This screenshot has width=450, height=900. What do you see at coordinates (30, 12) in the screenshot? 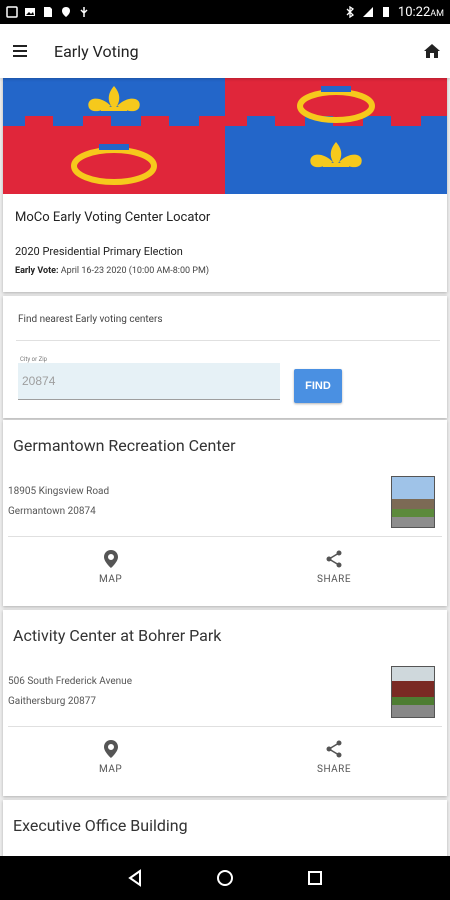
I see `photo-icon` at bounding box center [30, 12].